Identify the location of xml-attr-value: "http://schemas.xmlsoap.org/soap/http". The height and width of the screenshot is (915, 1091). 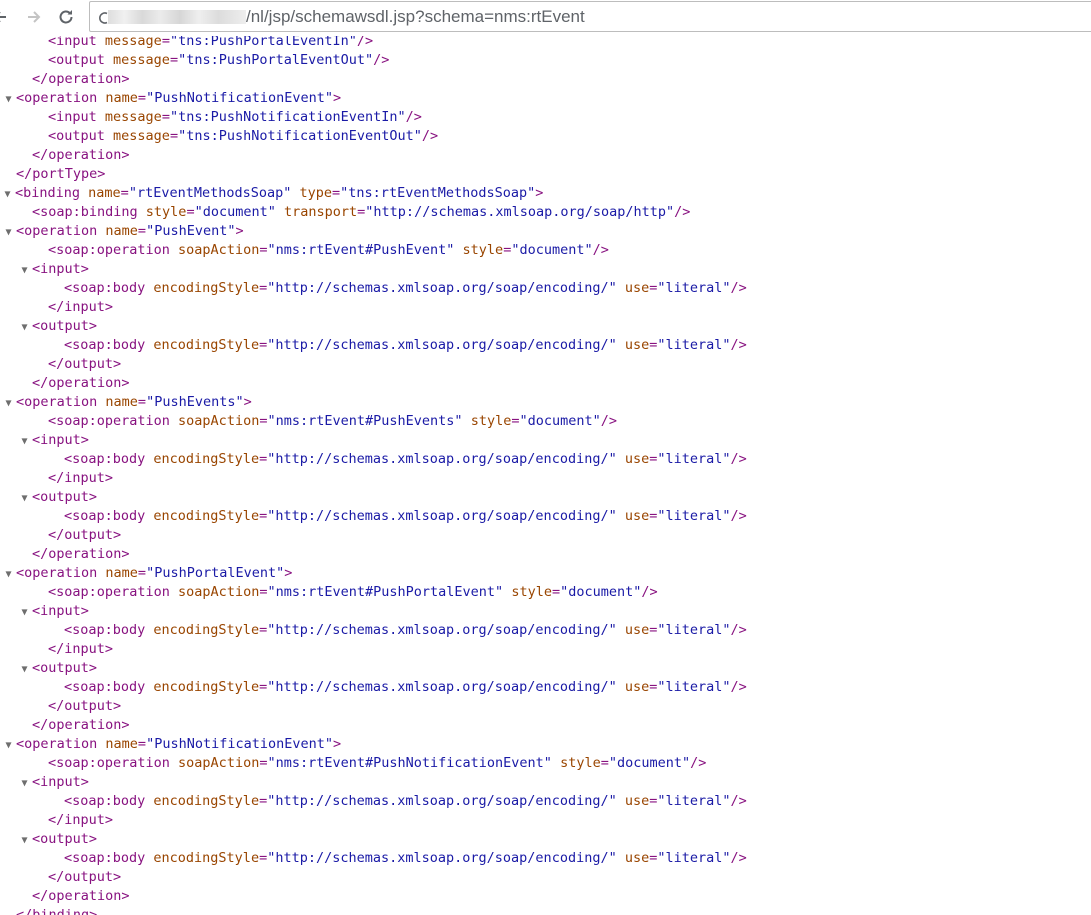
(520, 212).